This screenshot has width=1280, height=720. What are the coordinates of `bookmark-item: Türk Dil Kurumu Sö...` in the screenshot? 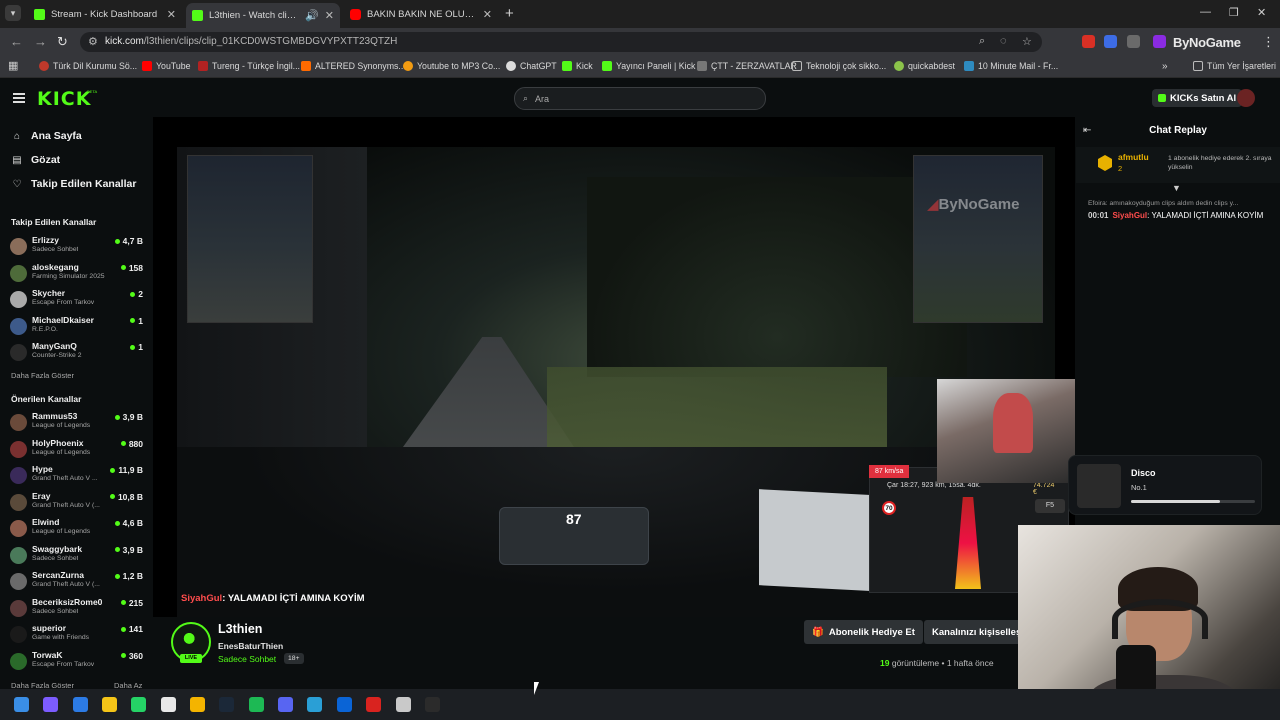 It's located at (88, 66).